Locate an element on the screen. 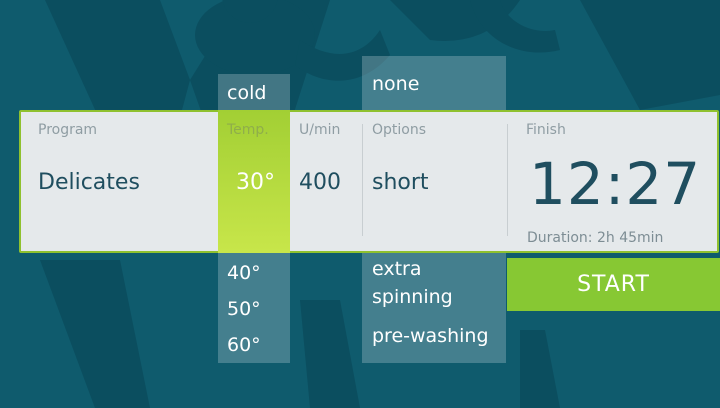  temperature-selected: Temp. 30° is located at coordinates (254, 181).